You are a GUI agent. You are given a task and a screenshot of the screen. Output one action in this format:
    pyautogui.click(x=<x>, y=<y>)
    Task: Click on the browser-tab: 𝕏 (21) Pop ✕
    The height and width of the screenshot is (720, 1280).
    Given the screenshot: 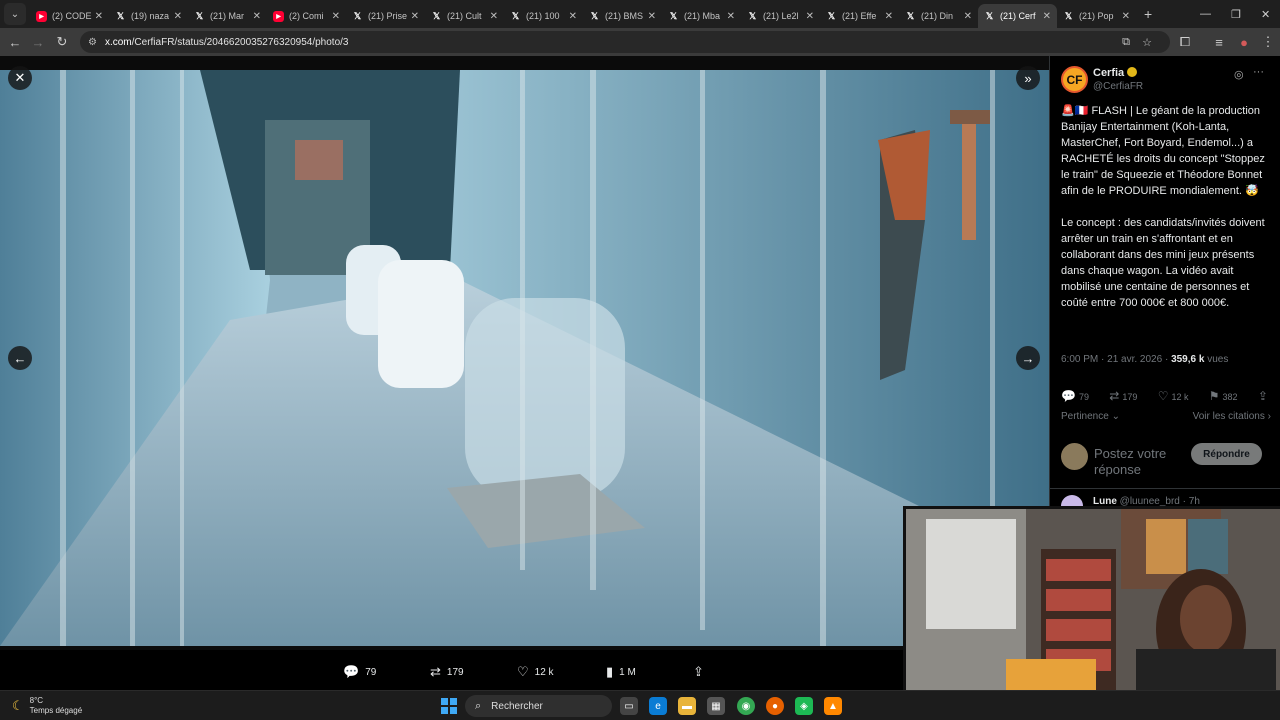 What is the action you would take?
    pyautogui.click(x=1096, y=16)
    